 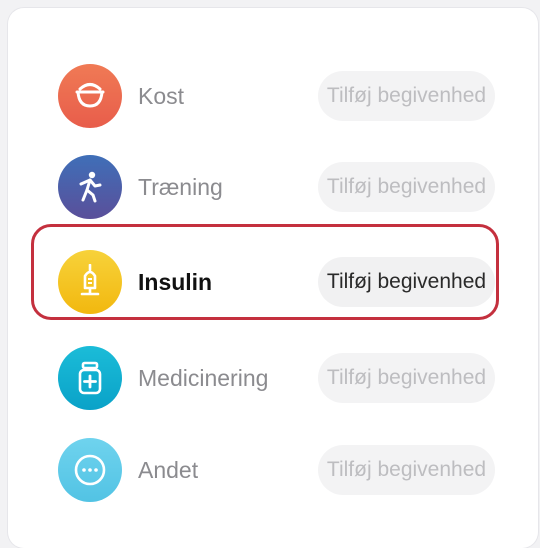 What do you see at coordinates (273, 187) in the screenshot?
I see `event-row-traening: Træning Tilføj begivenhed` at bounding box center [273, 187].